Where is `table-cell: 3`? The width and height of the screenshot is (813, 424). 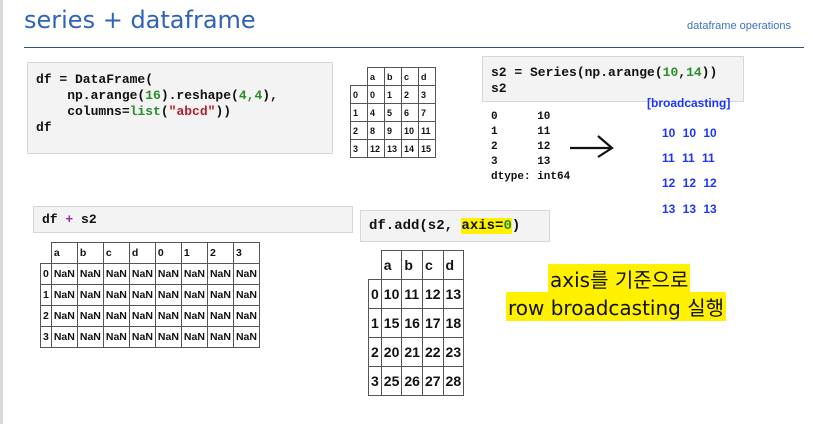 table-cell: 3 is located at coordinates (427, 94).